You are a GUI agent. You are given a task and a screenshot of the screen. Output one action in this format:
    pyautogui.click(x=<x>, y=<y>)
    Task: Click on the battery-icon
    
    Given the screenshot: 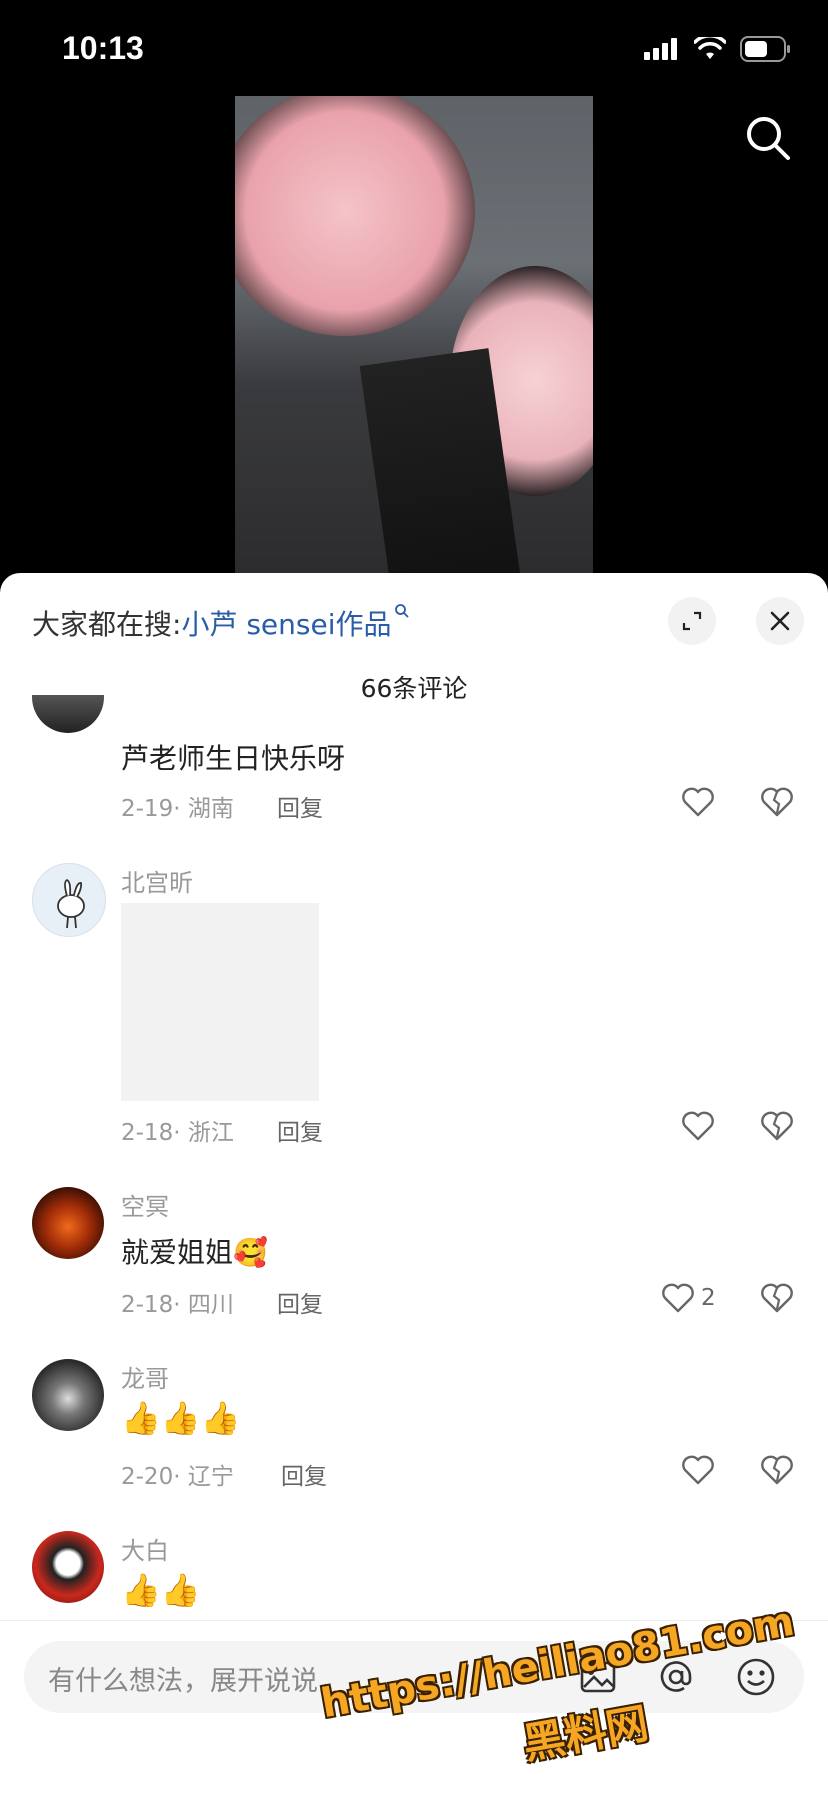 What is the action you would take?
    pyautogui.click(x=765, y=49)
    